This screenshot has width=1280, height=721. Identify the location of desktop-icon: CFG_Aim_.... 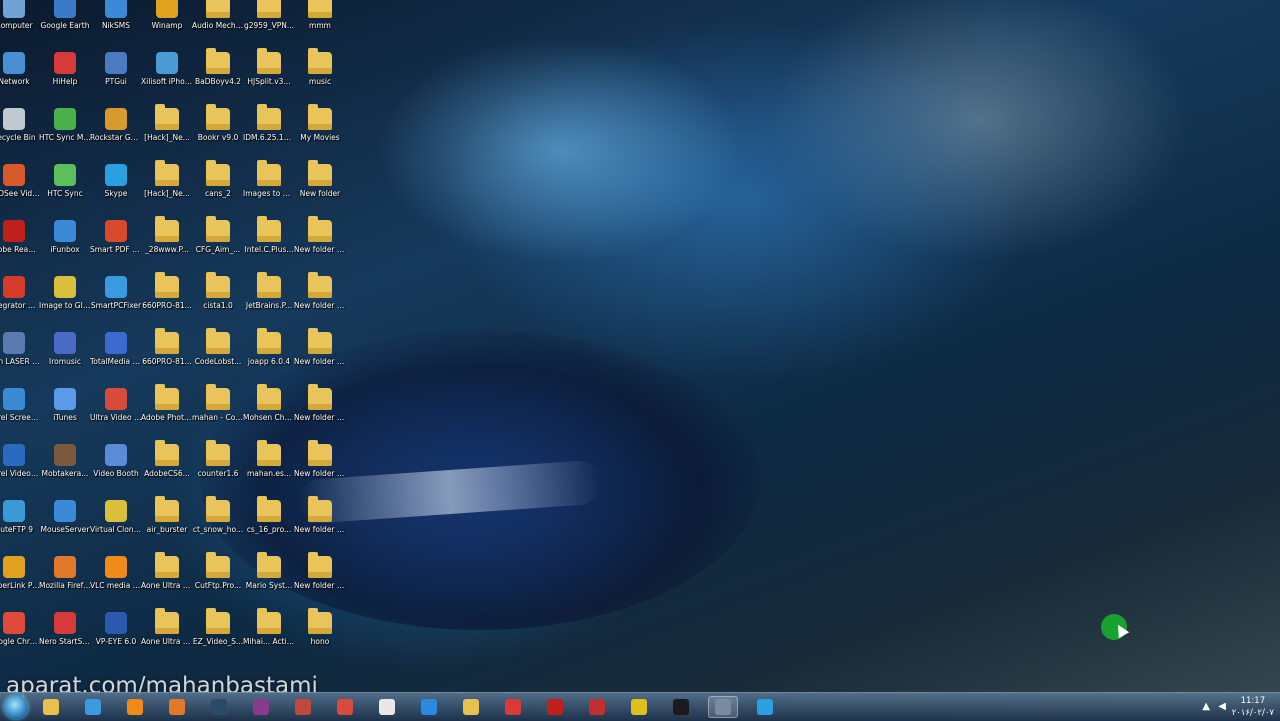
(218, 247).